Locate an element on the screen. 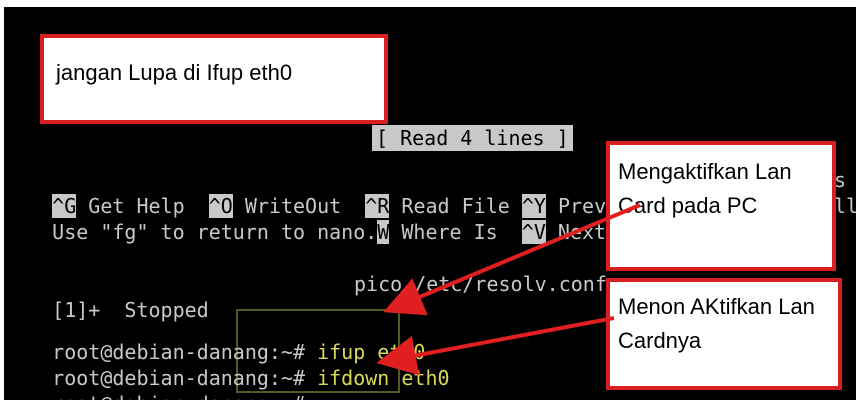 This screenshot has height=406, width=865. annotation-arrows is located at coordinates (508, 289).